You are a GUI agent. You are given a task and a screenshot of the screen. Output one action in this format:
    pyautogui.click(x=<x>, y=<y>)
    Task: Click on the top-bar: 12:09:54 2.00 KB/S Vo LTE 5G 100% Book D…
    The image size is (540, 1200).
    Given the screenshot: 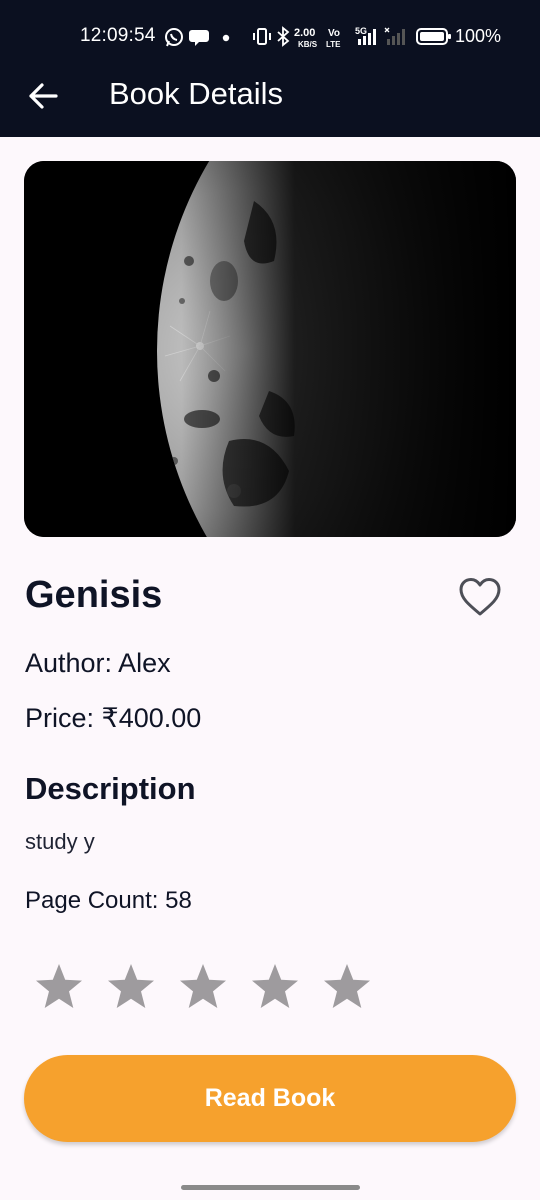 What is the action you would take?
    pyautogui.click(x=270, y=68)
    